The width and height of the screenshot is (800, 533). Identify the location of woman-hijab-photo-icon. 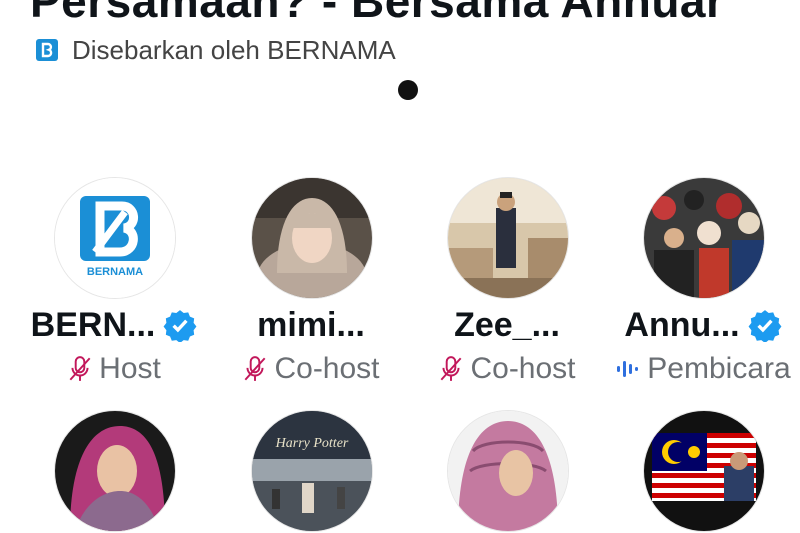
(312, 238).